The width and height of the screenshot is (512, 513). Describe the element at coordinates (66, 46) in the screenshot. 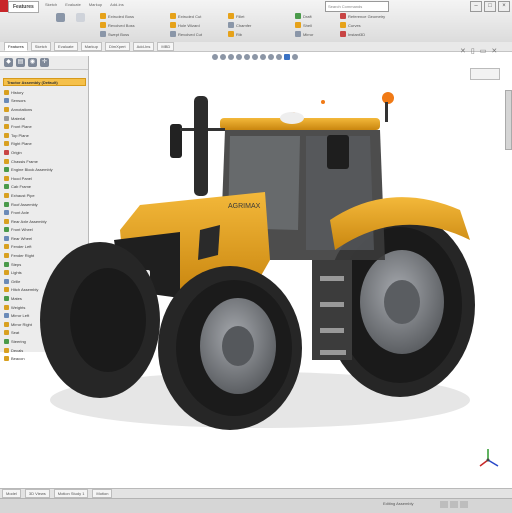

I see `tab-evaluate: Evaluate` at that location.